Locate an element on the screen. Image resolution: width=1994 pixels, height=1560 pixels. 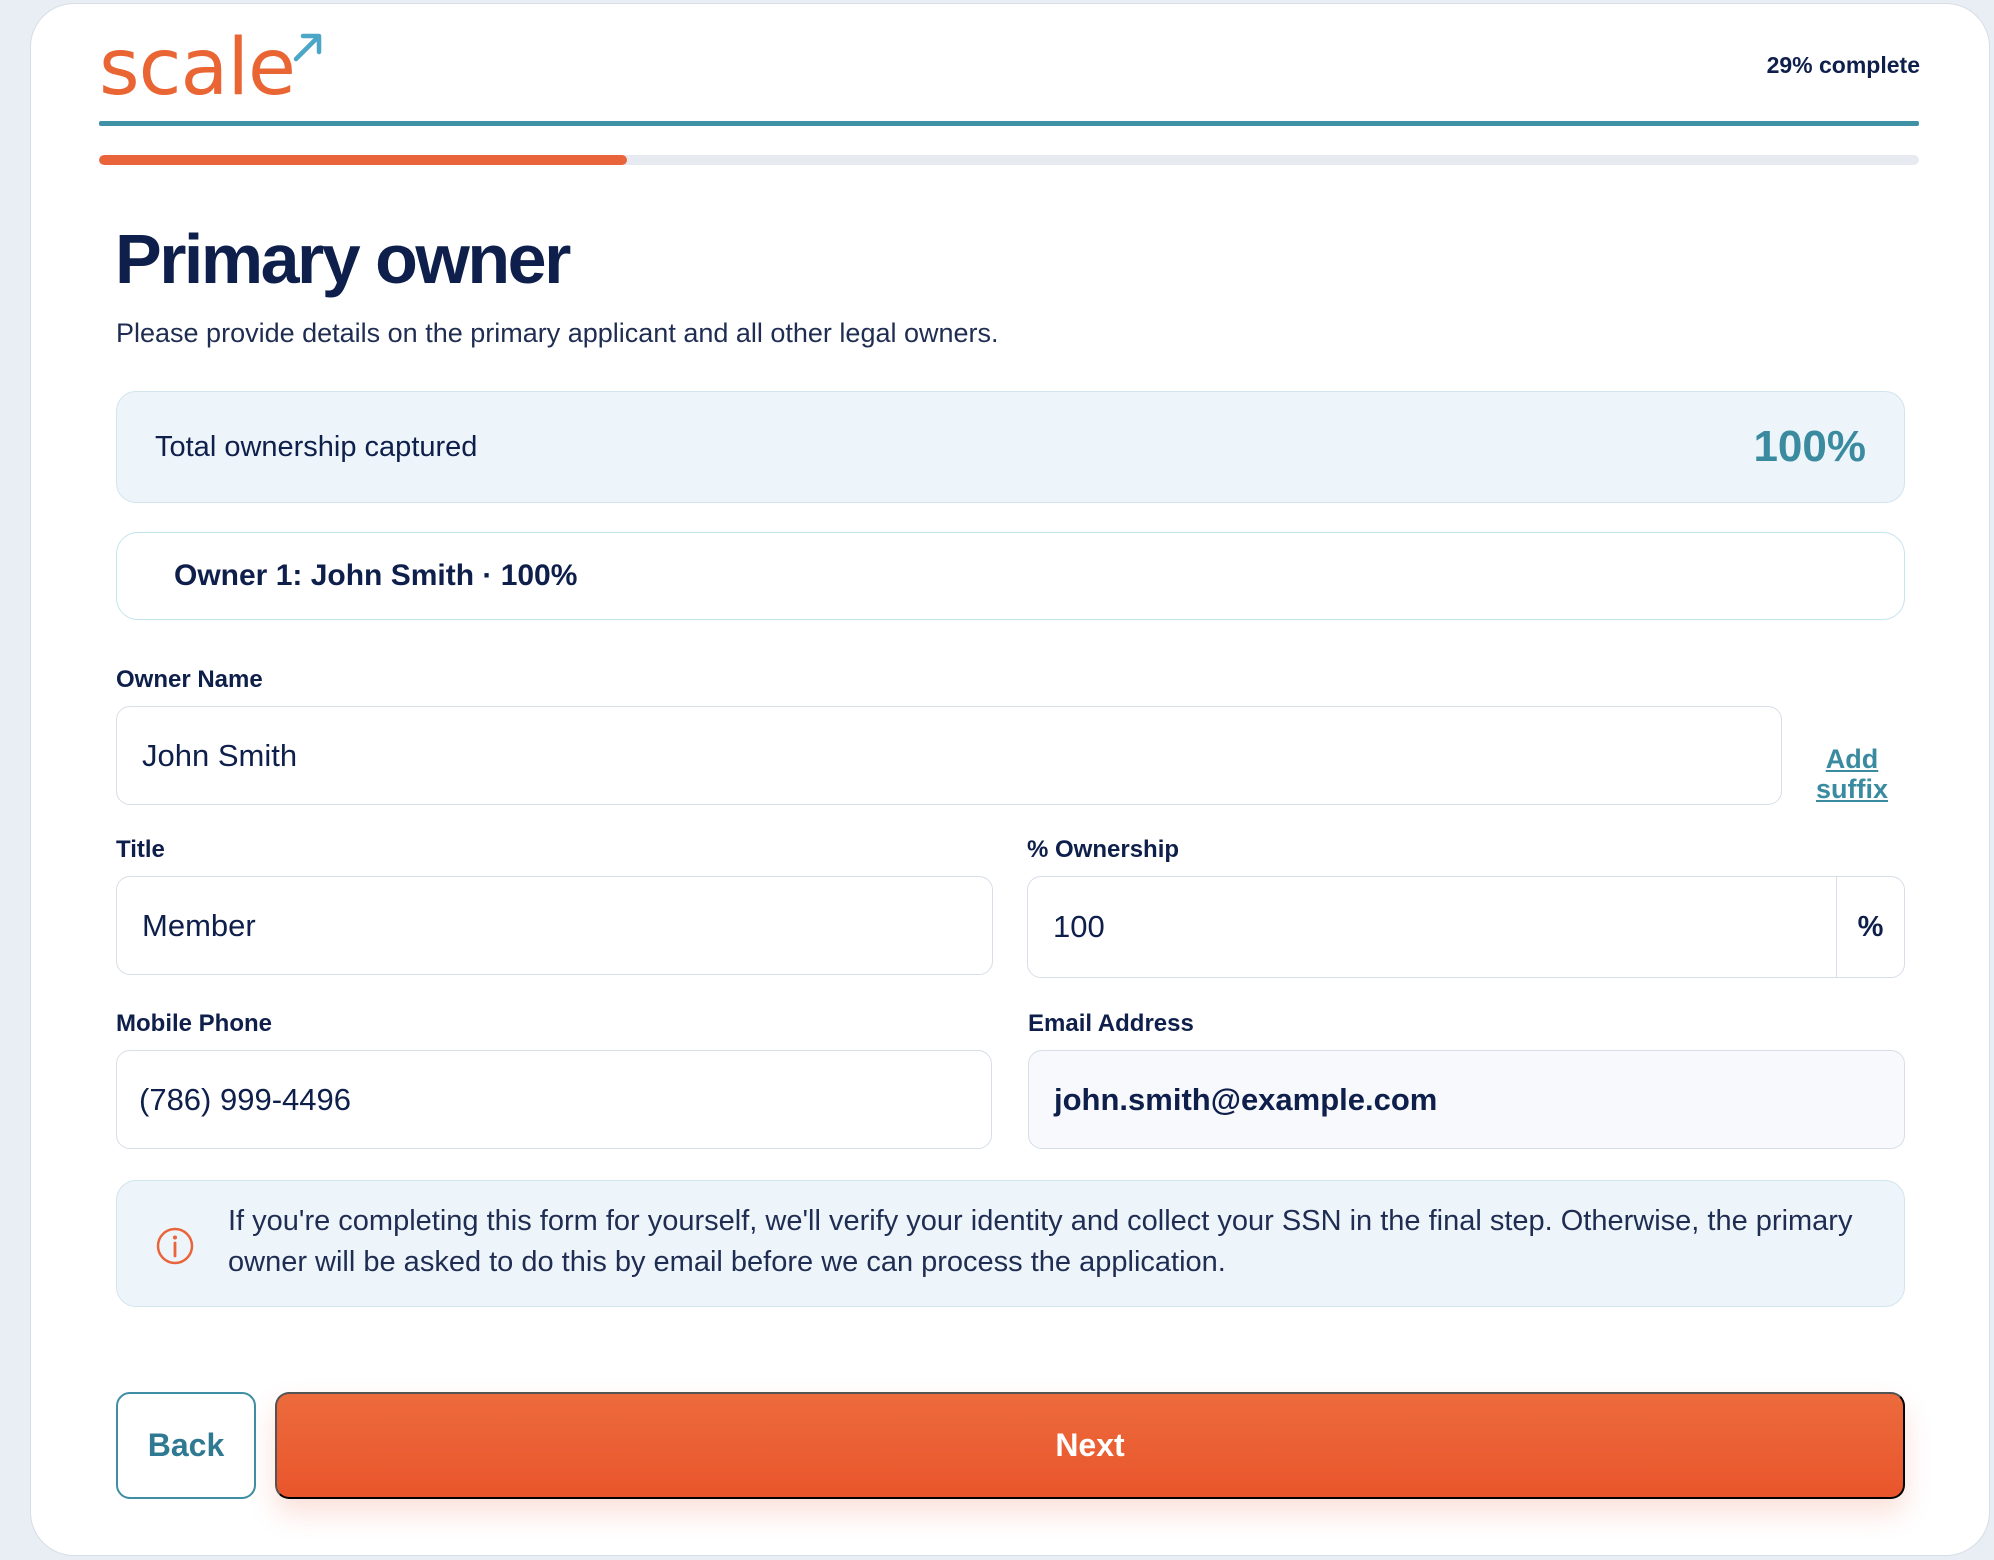
owner-name-input: John Smith is located at coordinates (949, 755).